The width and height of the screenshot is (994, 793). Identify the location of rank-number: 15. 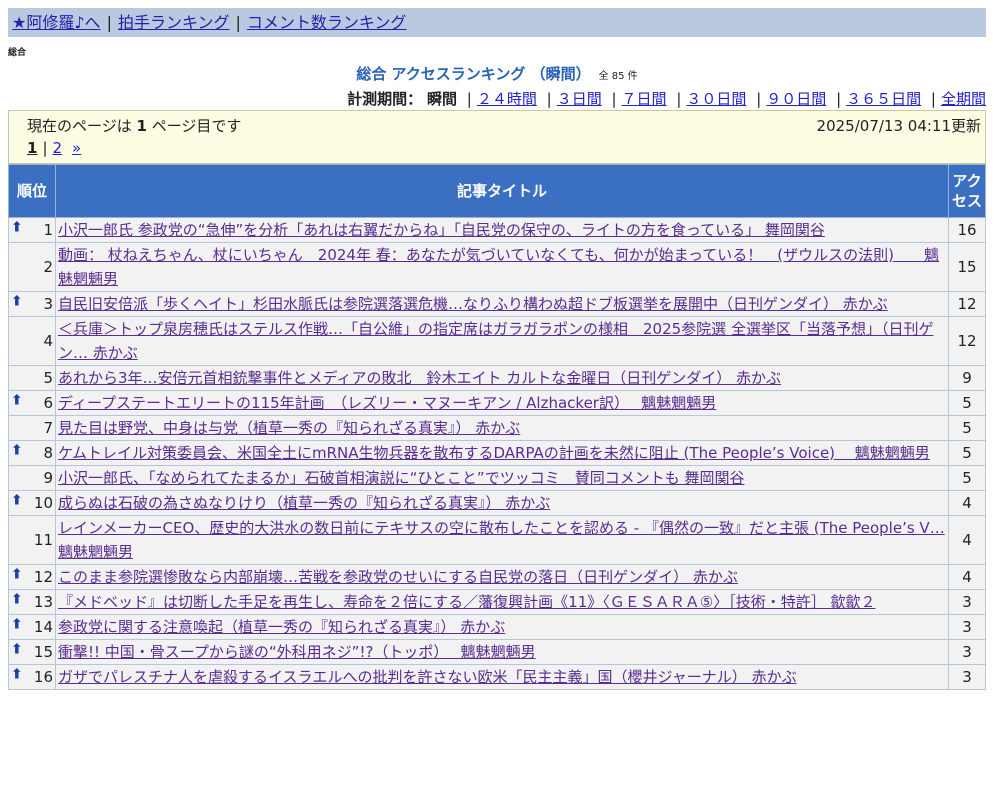
(43, 652).